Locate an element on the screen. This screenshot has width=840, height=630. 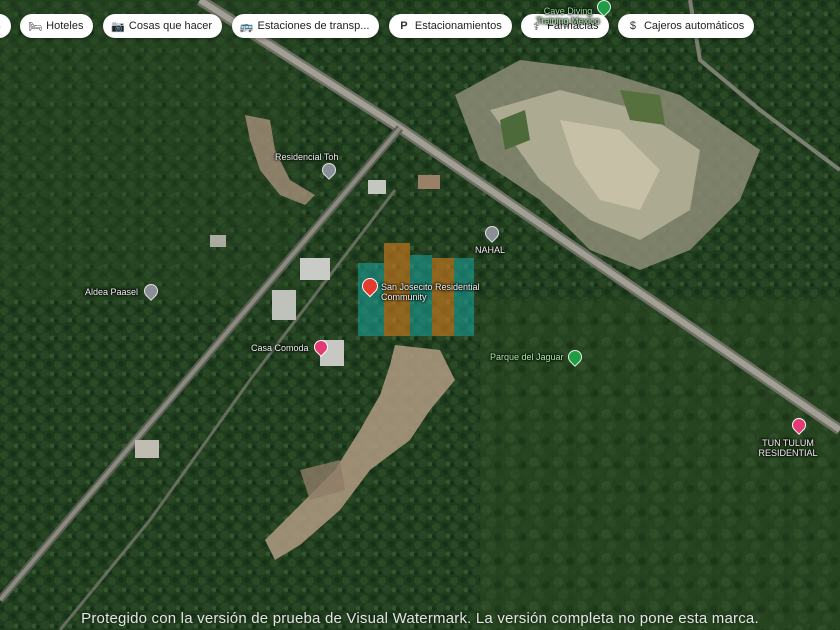
filter-chip-atms: $ Cajeros automáticos is located at coordinates (686, 26).